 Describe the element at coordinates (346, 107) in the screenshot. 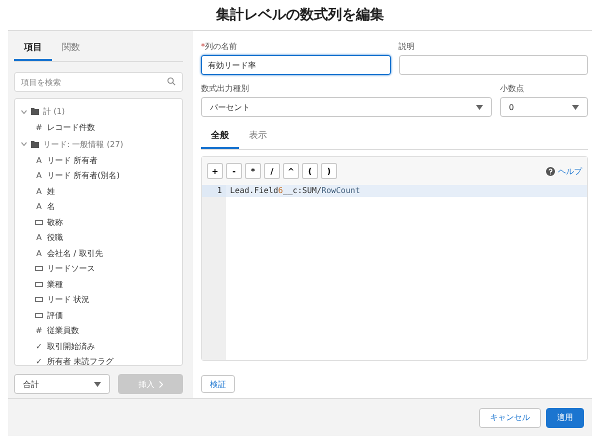

I see `output-type-select: パーセント` at that location.